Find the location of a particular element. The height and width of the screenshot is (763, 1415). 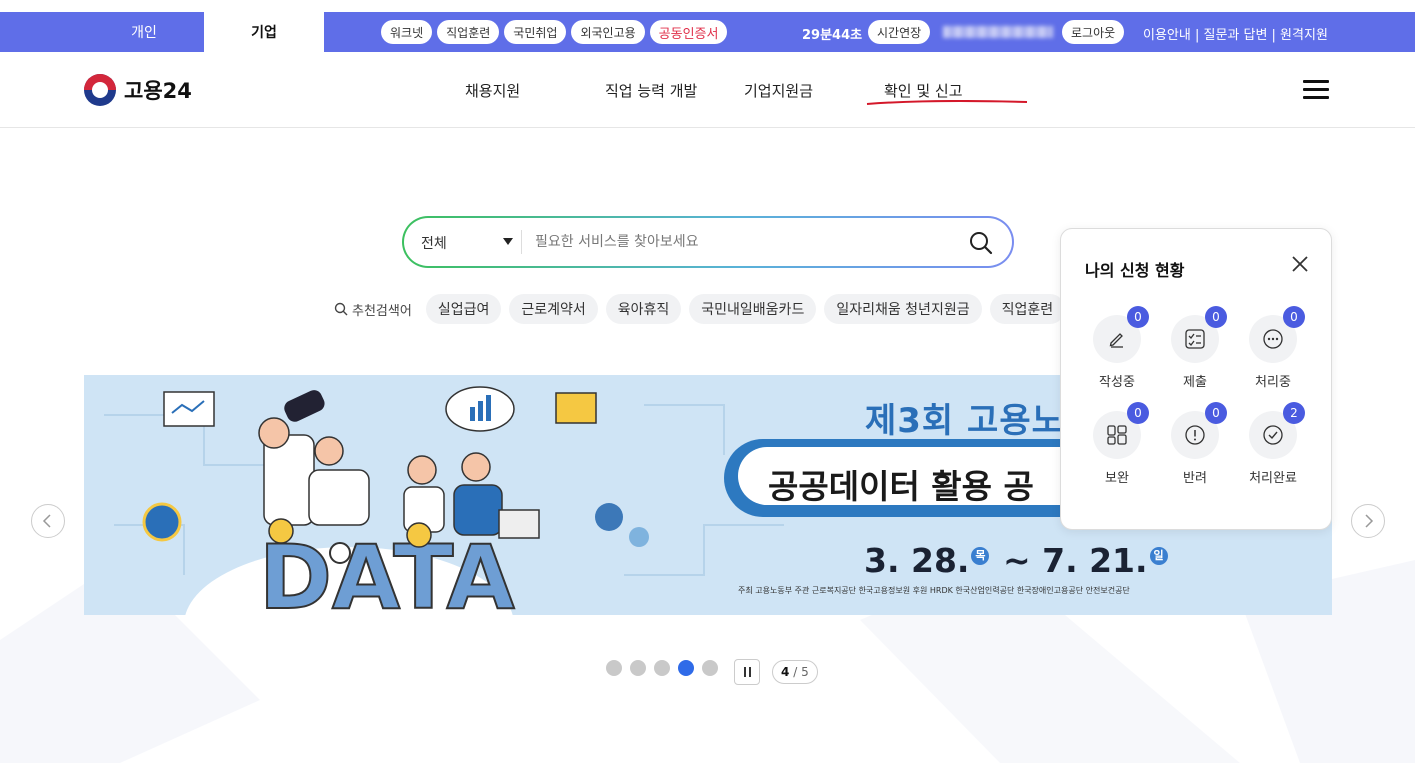

status-label: 반려 is located at coordinates (1195, 478).